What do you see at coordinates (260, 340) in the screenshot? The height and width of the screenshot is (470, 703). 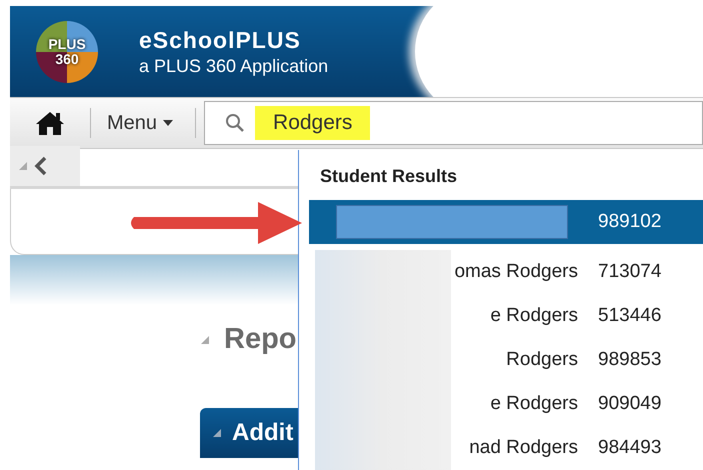 I see `section-title: Repo` at bounding box center [260, 340].